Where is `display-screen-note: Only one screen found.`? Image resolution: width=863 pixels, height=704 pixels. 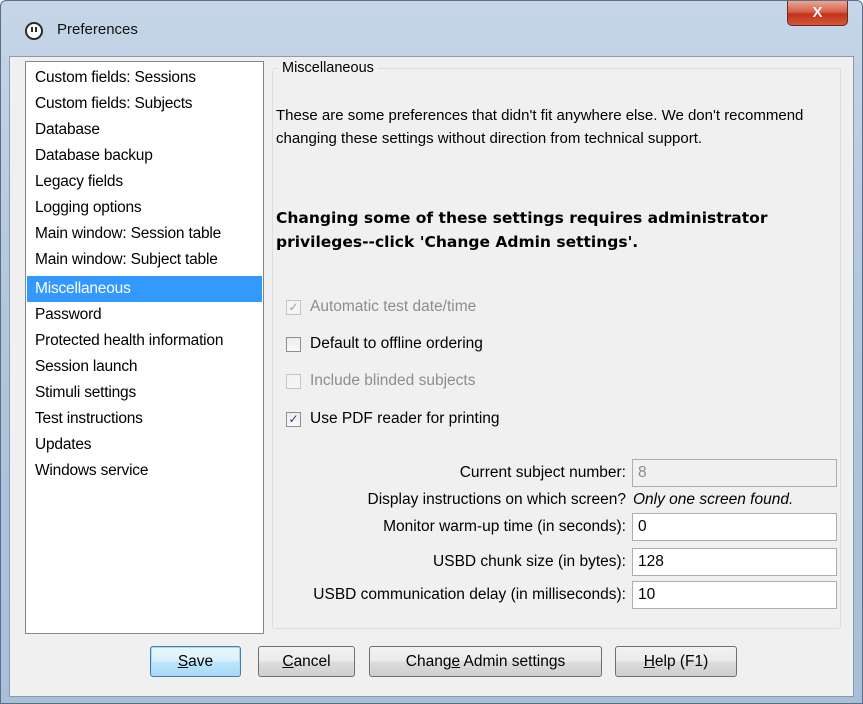
display-screen-note: Only one screen found. is located at coordinates (713, 499).